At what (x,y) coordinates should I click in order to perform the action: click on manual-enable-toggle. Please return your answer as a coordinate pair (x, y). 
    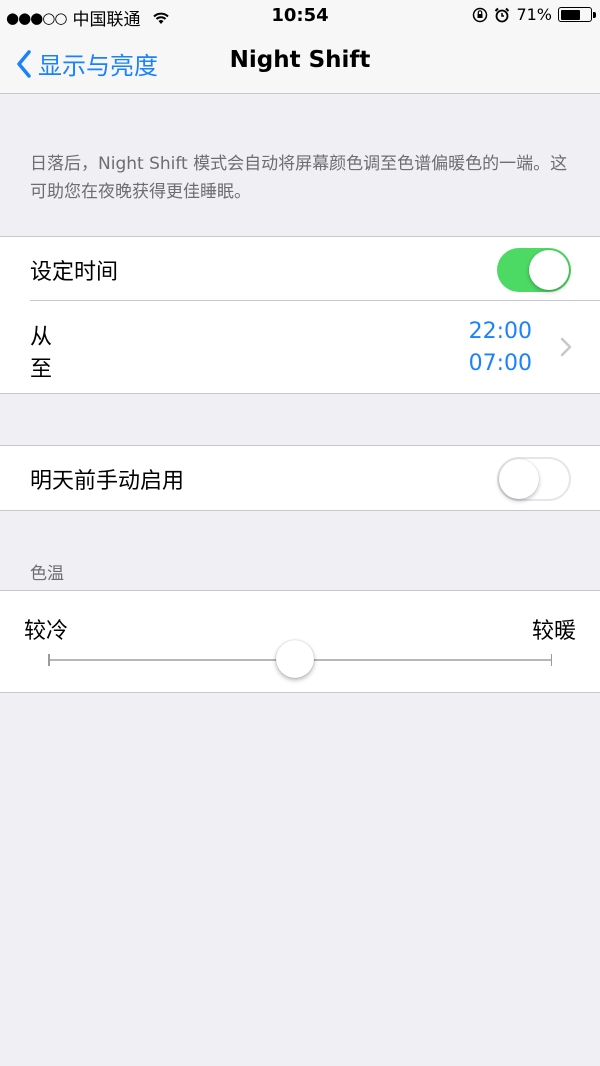
    Looking at the image, I should click on (534, 479).